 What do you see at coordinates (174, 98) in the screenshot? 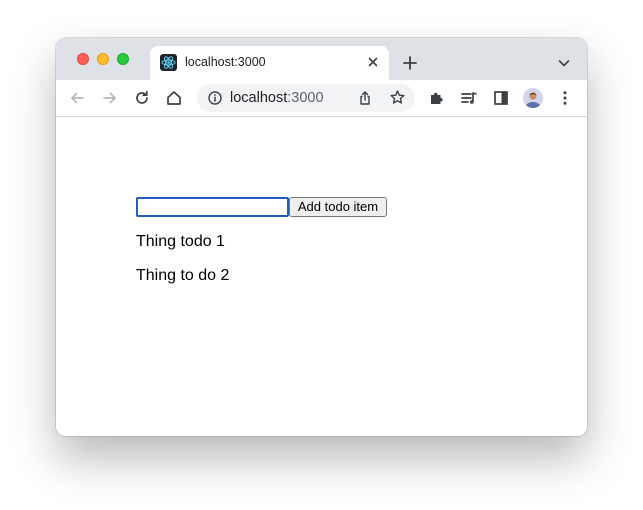
I see `home-icon` at bounding box center [174, 98].